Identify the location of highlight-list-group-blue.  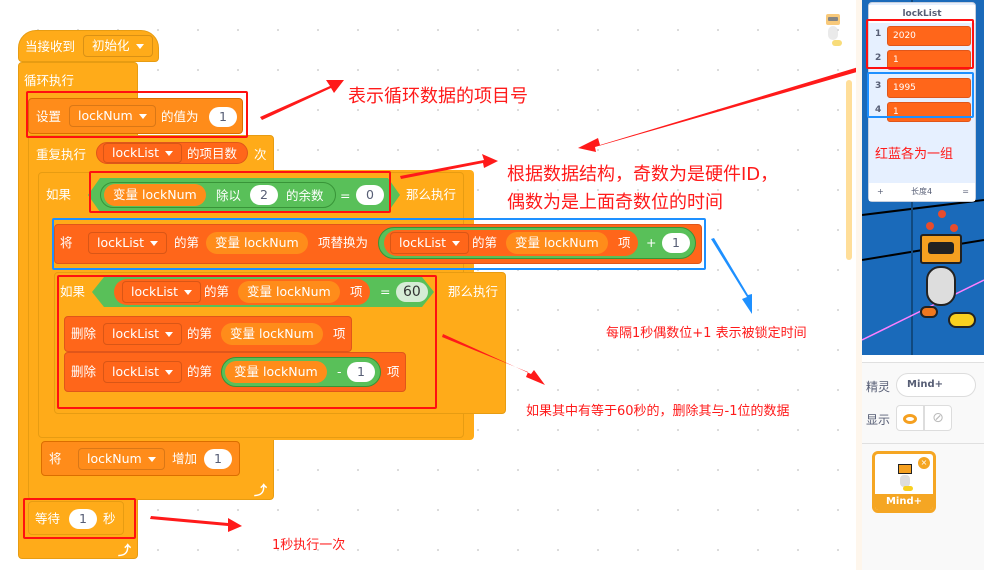
(920, 95).